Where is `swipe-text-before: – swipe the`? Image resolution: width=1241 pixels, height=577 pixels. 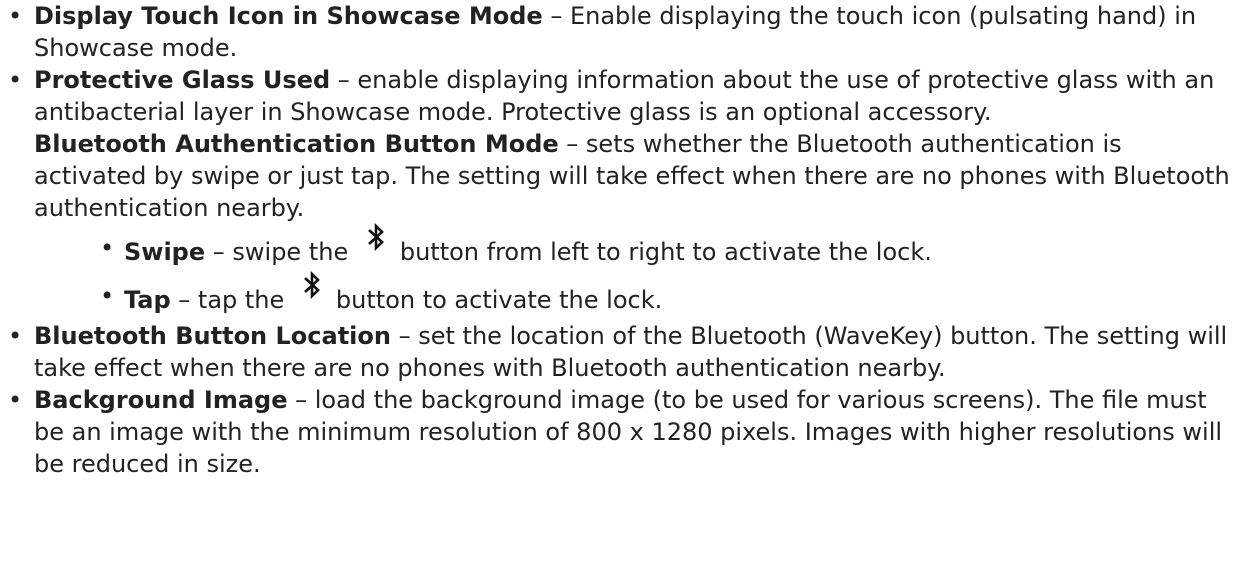
swipe-text-before: – swipe the is located at coordinates (280, 252).